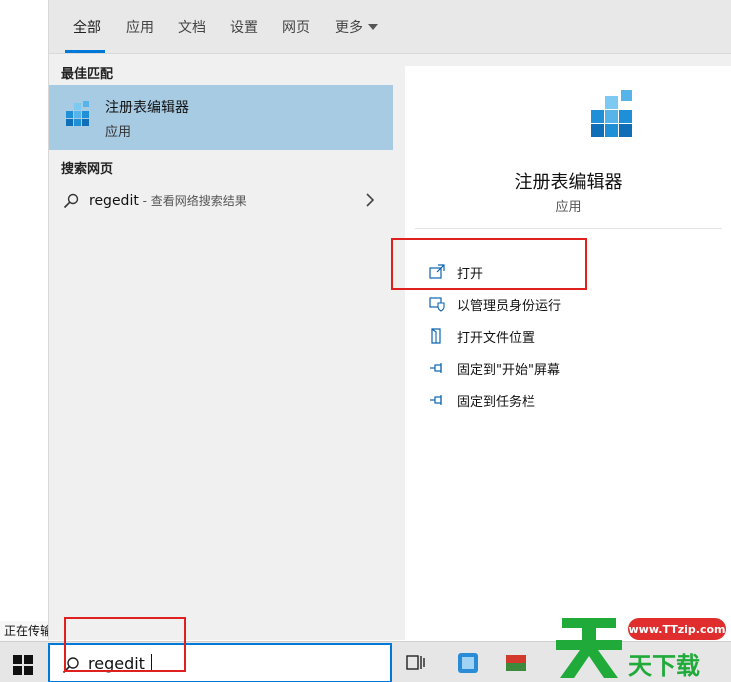 Image resolution: width=731 pixels, height=682 pixels. I want to click on file-location-icon, so click(436, 336).